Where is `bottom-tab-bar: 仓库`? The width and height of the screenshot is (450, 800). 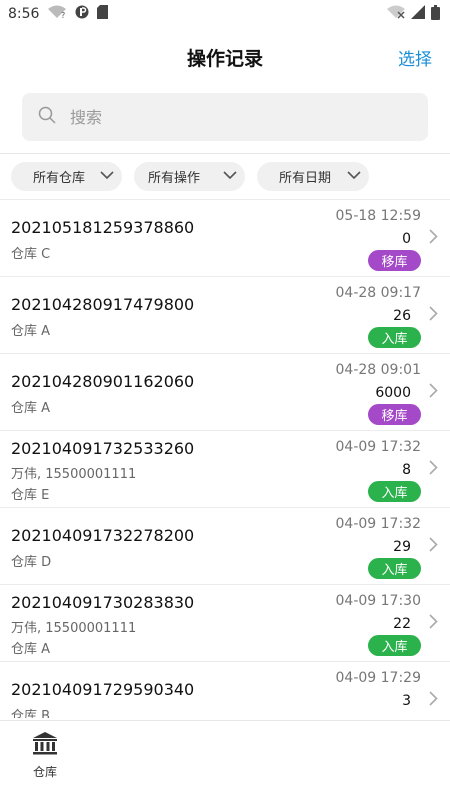 bottom-tab-bar: 仓库 is located at coordinates (225, 760).